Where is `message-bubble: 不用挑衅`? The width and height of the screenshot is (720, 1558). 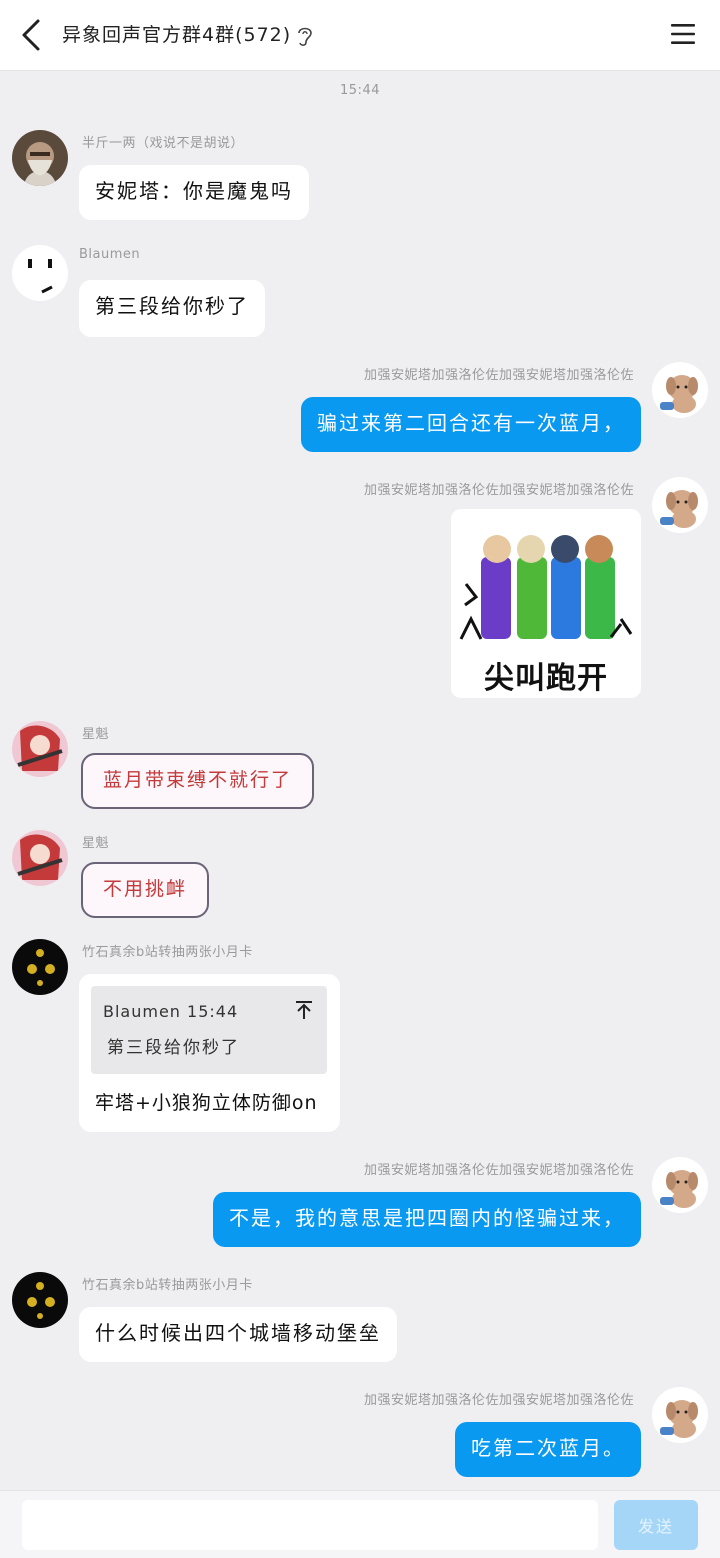
message-bubble: 不用挑衅 is located at coordinates (145, 890).